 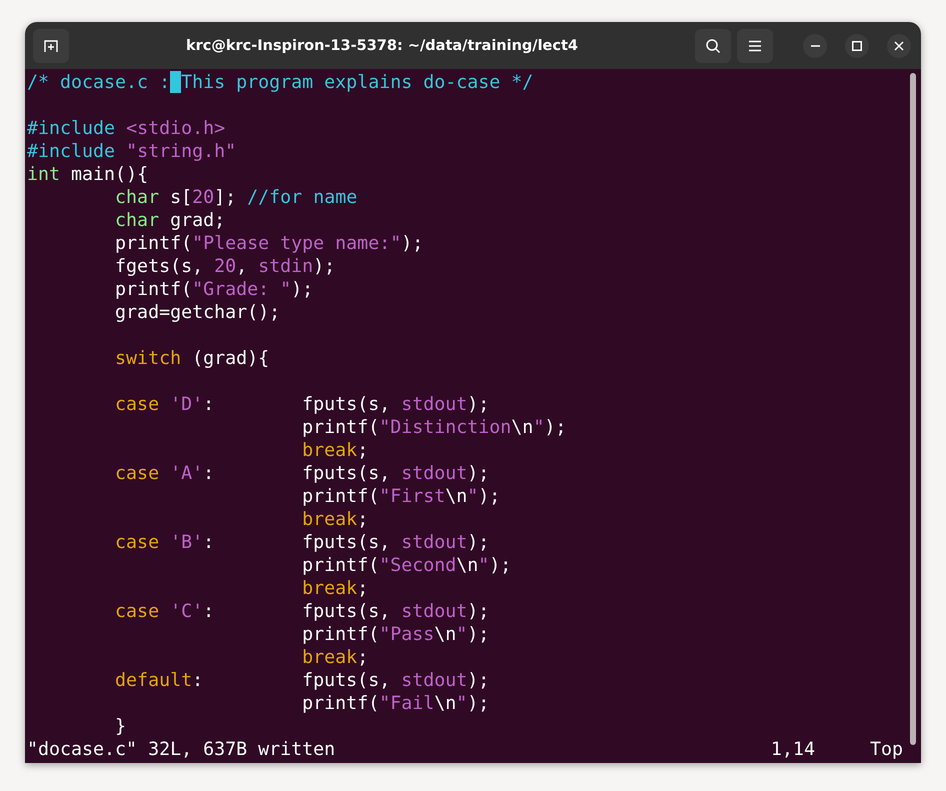 What do you see at coordinates (302, 473) in the screenshot?
I see `code-line: case 'A': fputs(s, stdout);` at bounding box center [302, 473].